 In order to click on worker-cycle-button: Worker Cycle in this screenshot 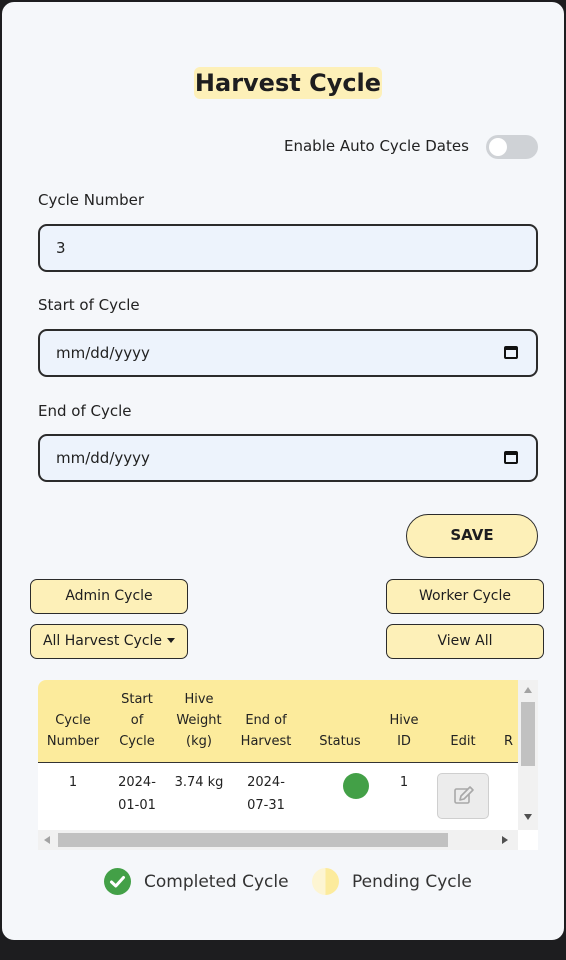, I will do `click(465, 596)`.